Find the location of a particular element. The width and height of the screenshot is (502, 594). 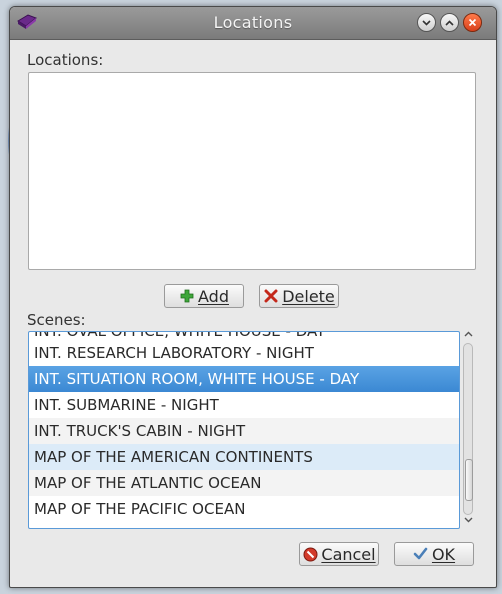

delete-button-label: Delete is located at coordinates (308, 296).